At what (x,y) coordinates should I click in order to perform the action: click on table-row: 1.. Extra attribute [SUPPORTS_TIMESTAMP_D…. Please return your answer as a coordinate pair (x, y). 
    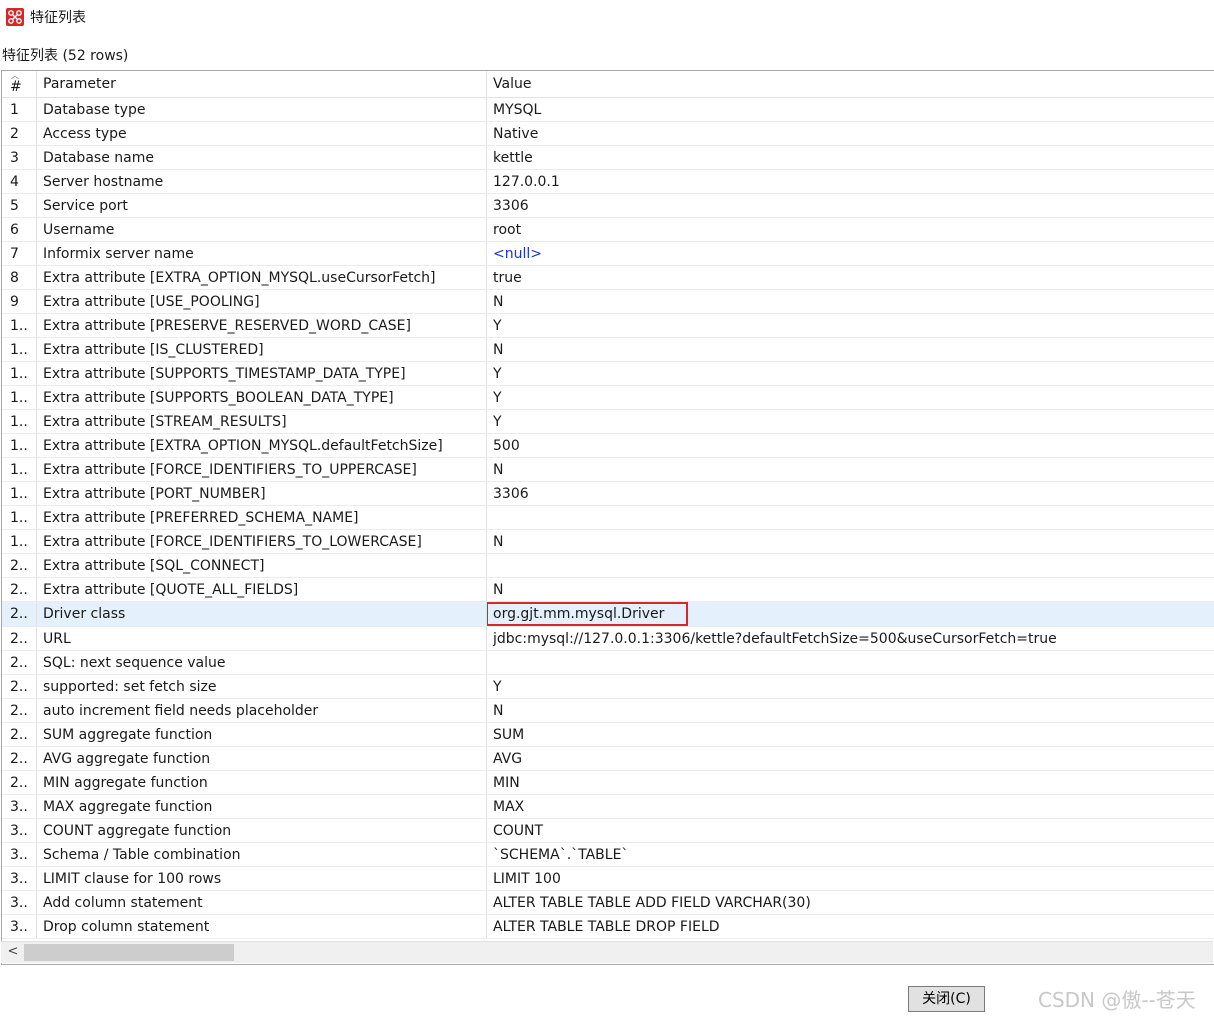
    Looking at the image, I should click on (608, 373).